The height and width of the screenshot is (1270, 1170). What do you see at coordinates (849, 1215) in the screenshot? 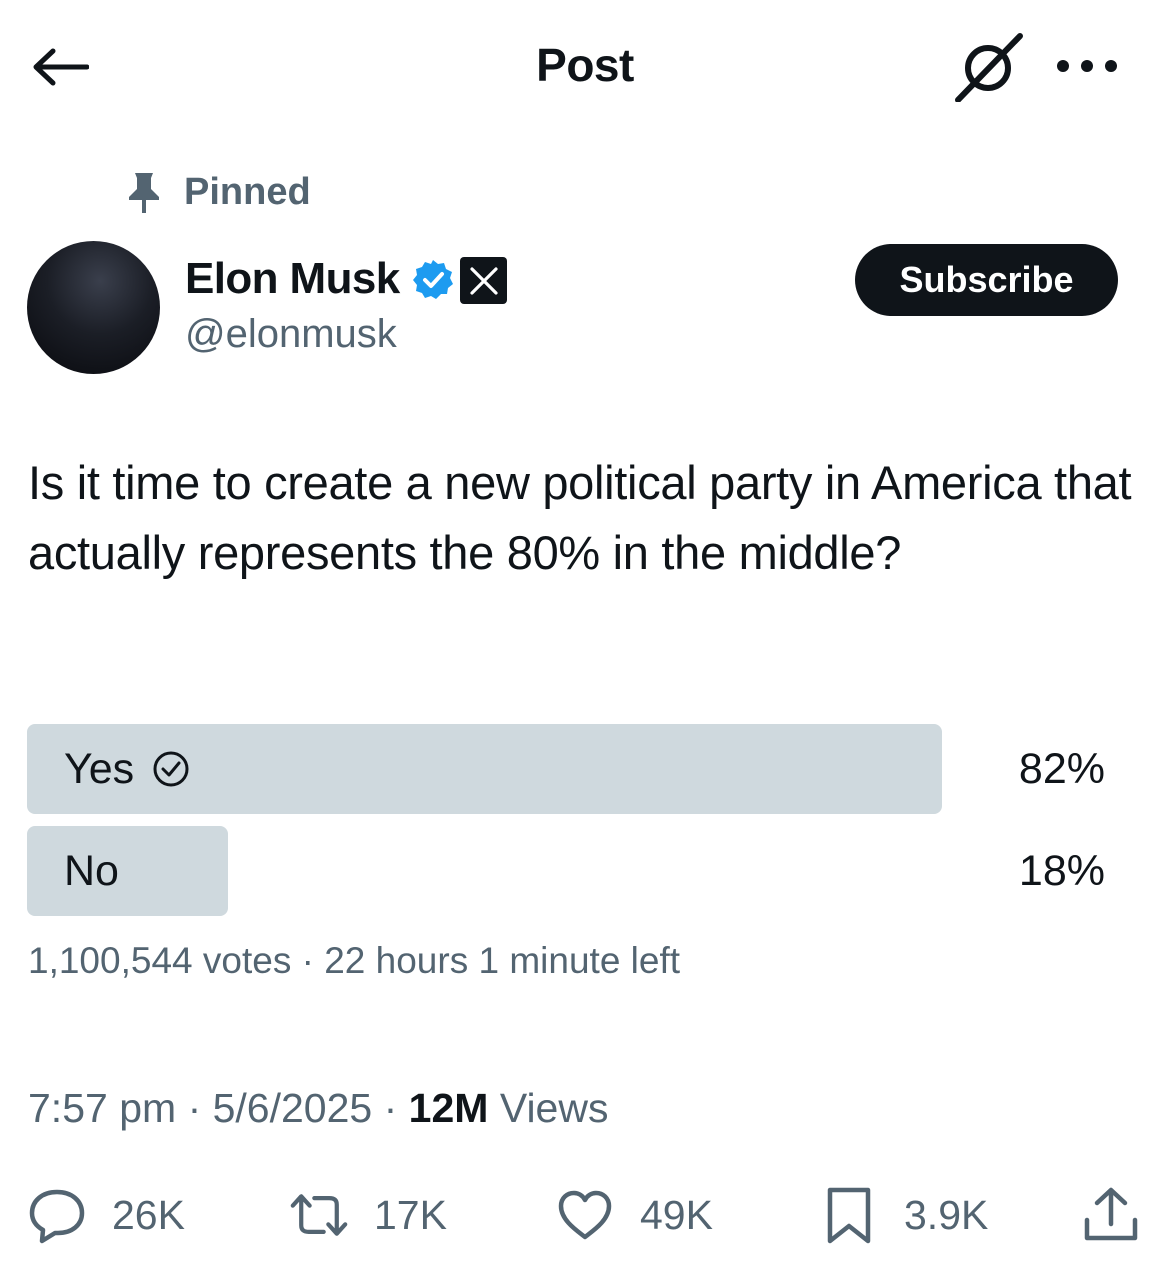
I see `bookmark-icon` at bounding box center [849, 1215].